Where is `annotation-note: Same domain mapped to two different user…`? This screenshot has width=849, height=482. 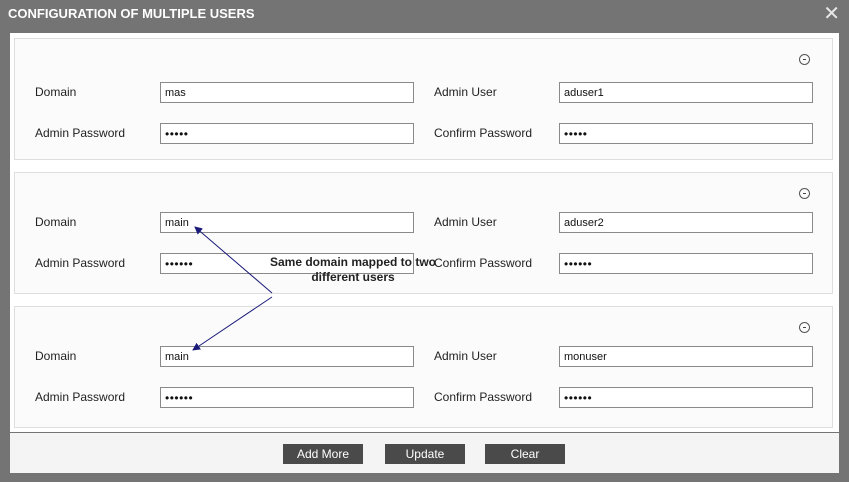 annotation-note: Same domain mapped to two different user… is located at coordinates (353, 269).